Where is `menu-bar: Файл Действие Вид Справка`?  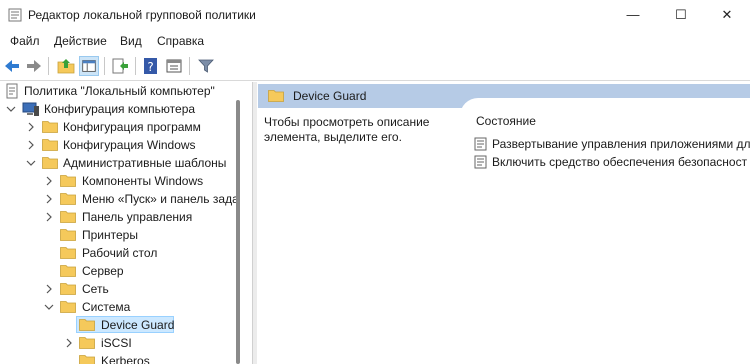
menu-bar: Файл Действие Вид Справка is located at coordinates (375, 41).